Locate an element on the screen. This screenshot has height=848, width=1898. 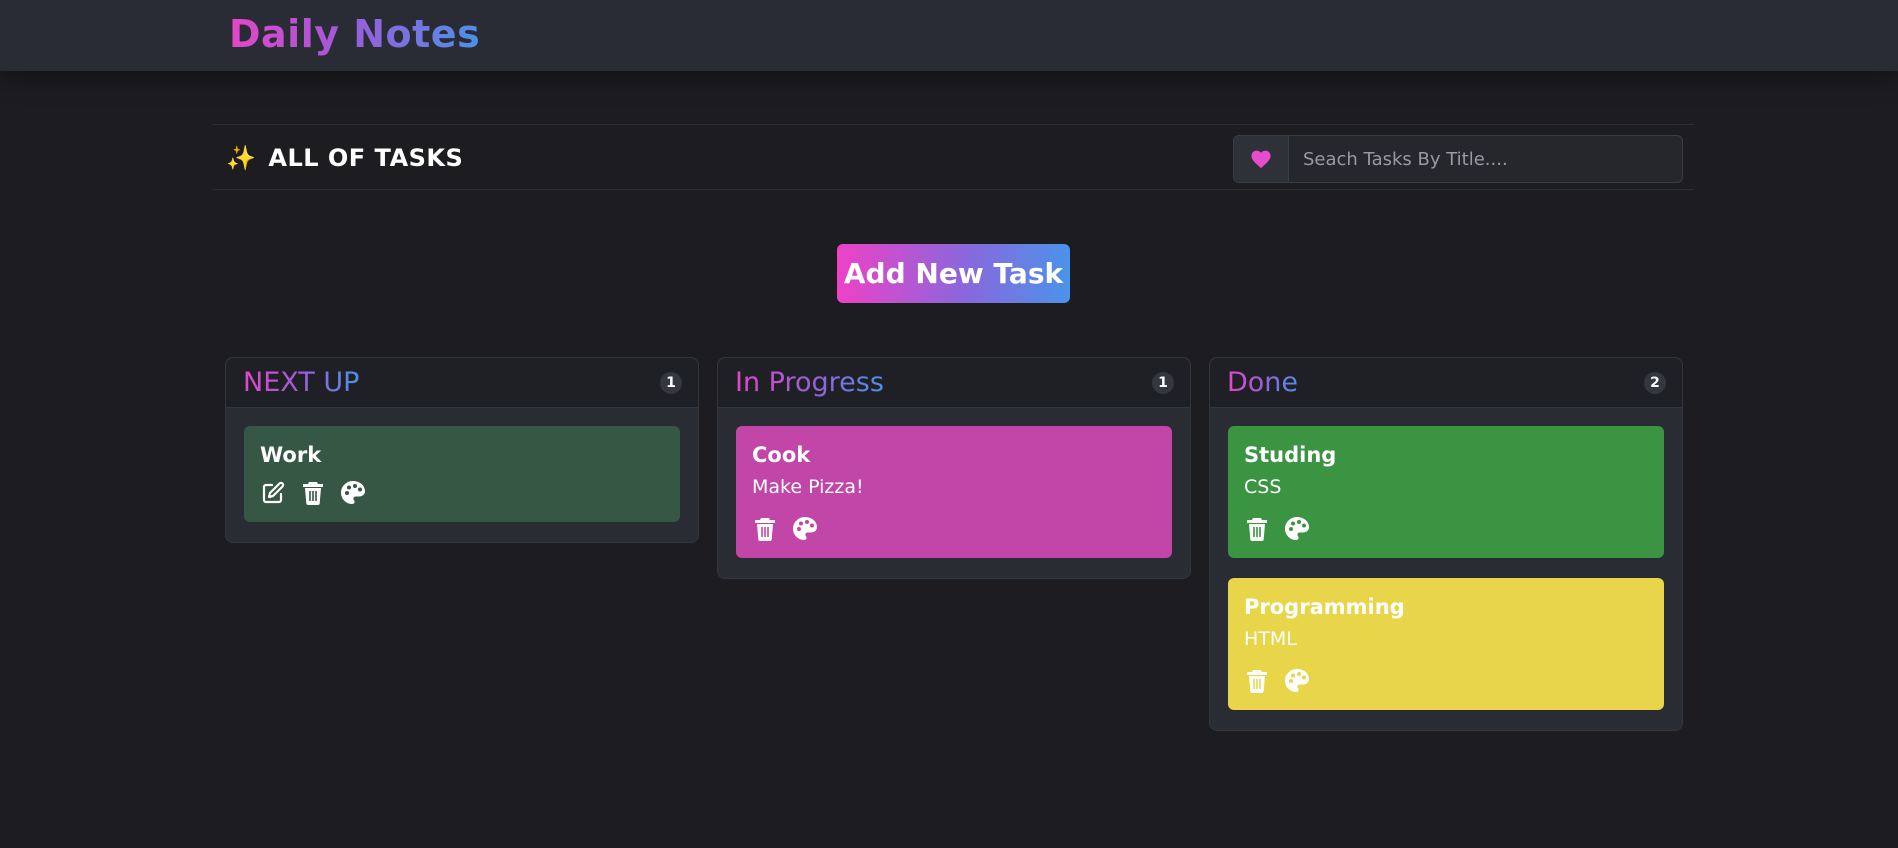
tasks-toolbar: ✨ ALL OF TASKS is located at coordinates (953, 157).